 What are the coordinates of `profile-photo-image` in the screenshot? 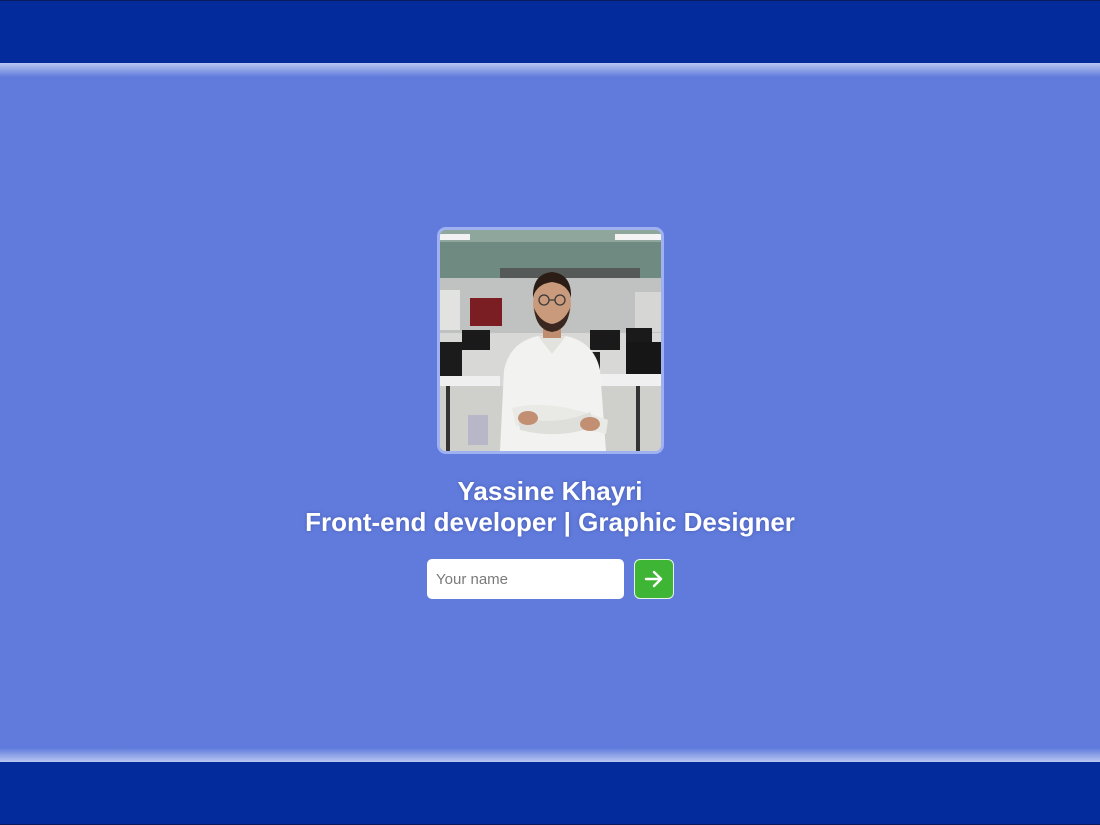 It's located at (550, 340).